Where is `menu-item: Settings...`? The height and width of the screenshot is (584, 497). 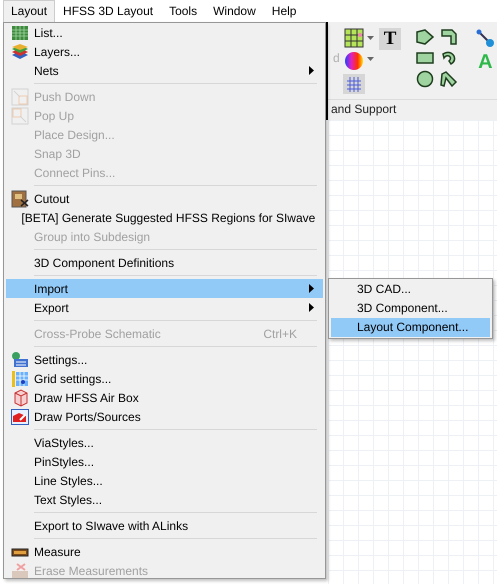 menu-item: Settings... is located at coordinates (164, 359).